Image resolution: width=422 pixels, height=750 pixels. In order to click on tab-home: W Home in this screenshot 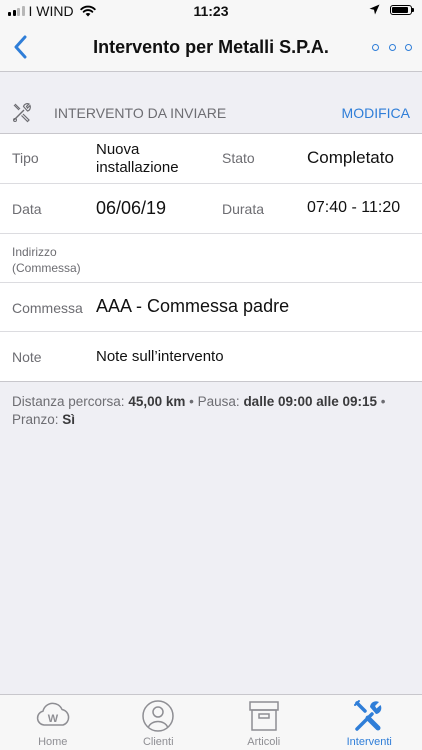, I will do `click(53, 722)`.